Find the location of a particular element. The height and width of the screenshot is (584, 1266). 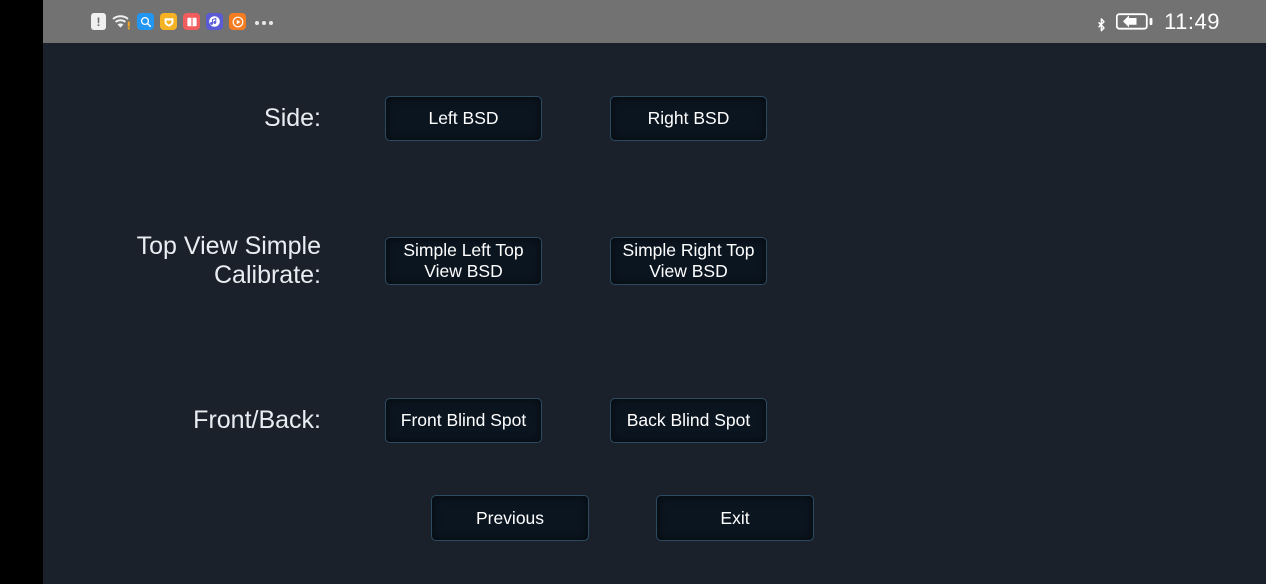

play-icon is located at coordinates (237, 21).